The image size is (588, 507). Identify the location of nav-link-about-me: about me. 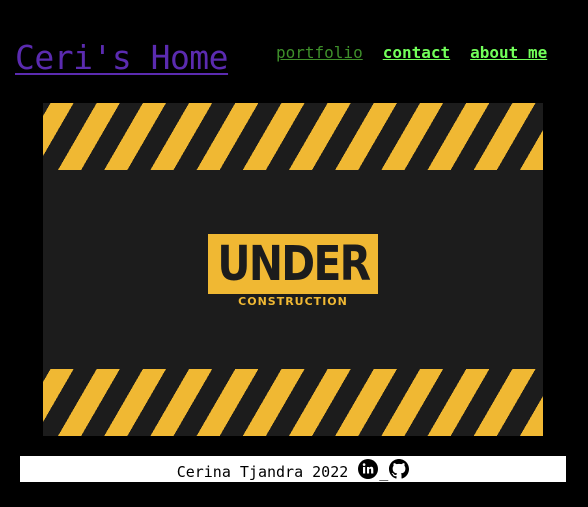
(508, 52).